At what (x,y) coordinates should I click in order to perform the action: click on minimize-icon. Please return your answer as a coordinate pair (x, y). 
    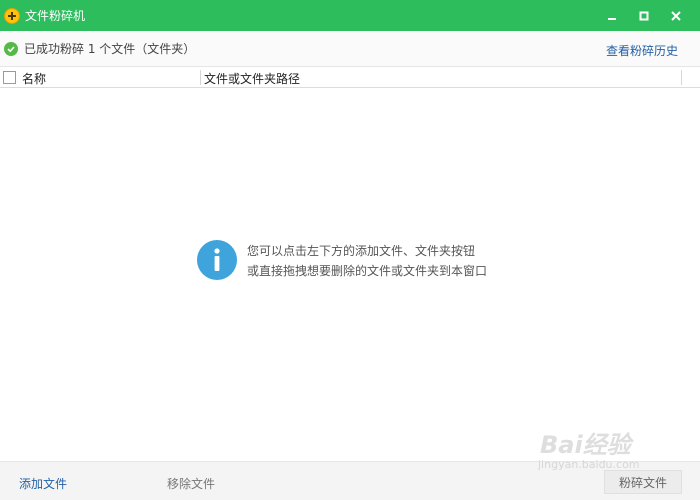
    Looking at the image, I should click on (612, 18).